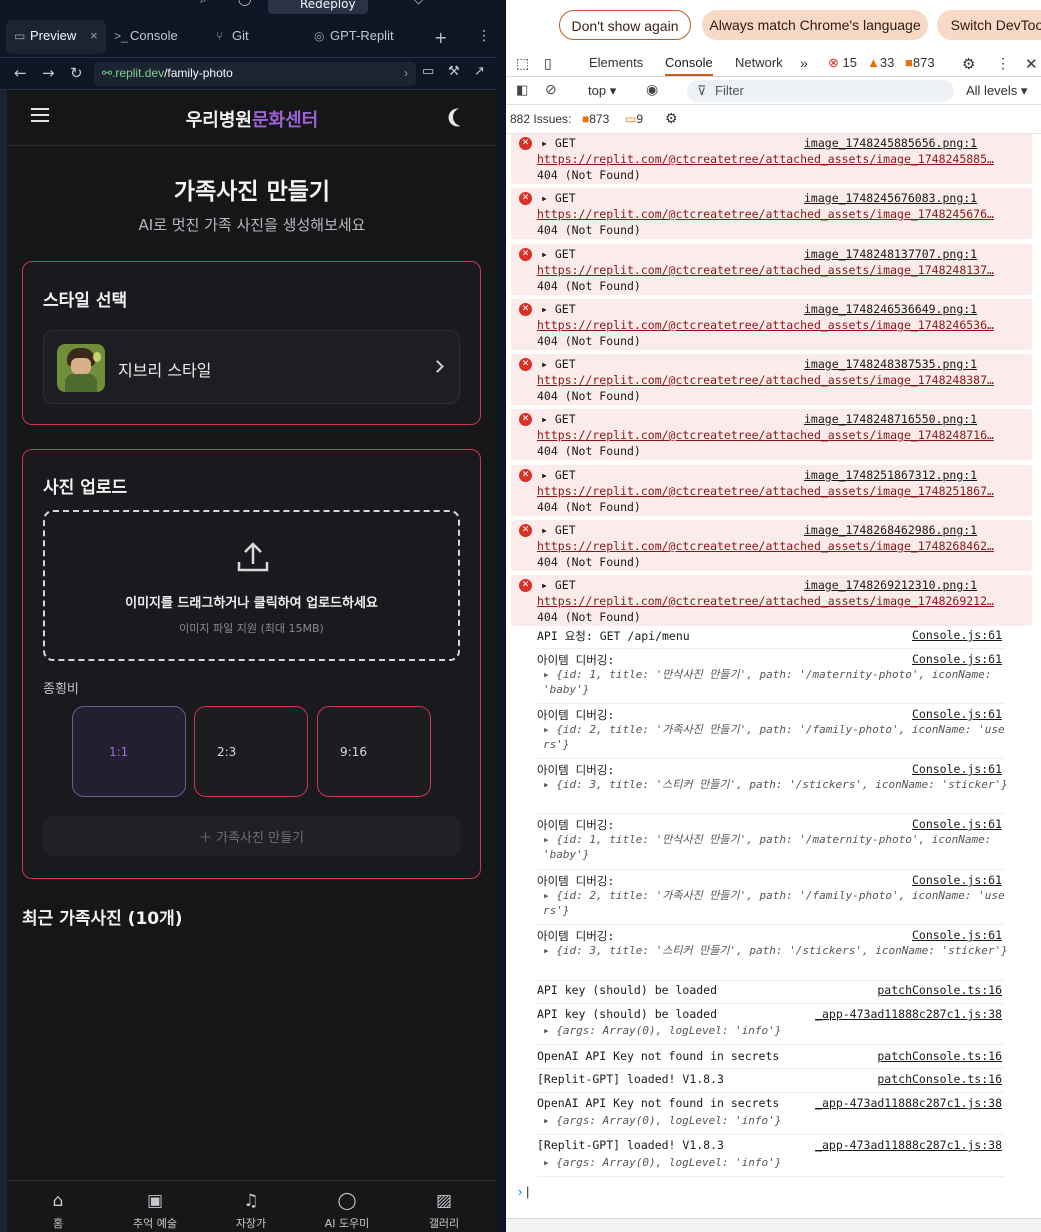 The width and height of the screenshot is (1041, 1232). Describe the element at coordinates (815, 25) in the screenshot. I see `always-match-button: Always match Chrome's language` at that location.